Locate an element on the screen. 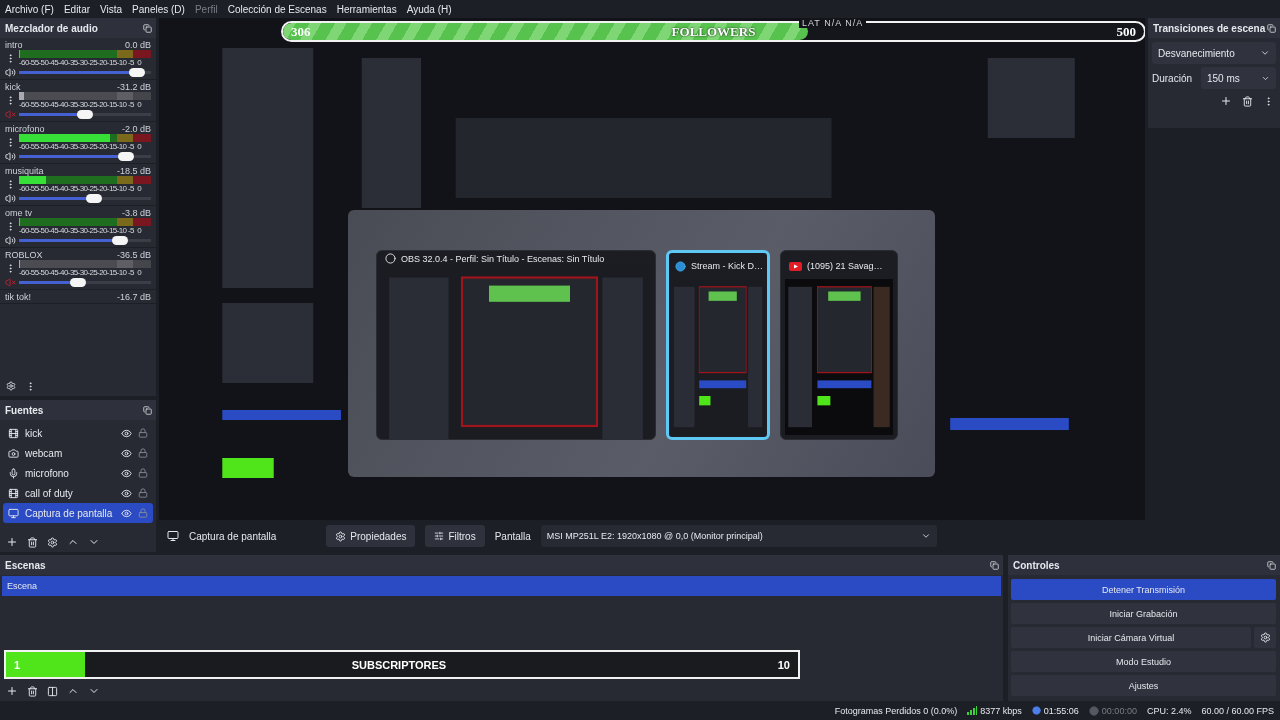  cpu-usage: CPU: 2.4% is located at coordinates (1169, 710).